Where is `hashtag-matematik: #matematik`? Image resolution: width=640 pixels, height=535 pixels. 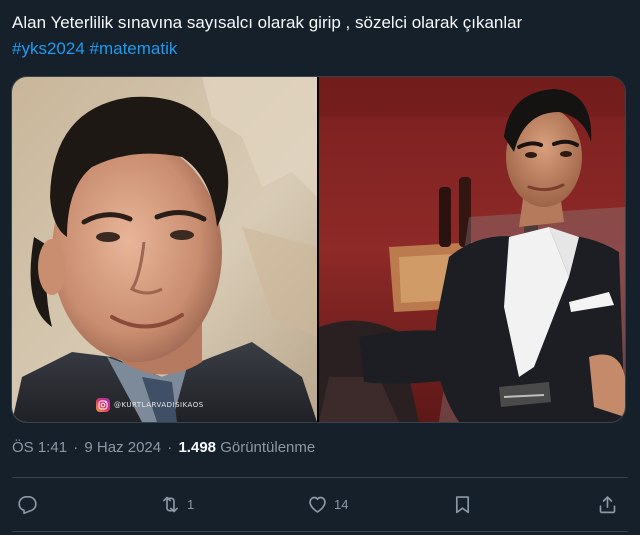
hashtag-matematik: #matematik is located at coordinates (134, 48).